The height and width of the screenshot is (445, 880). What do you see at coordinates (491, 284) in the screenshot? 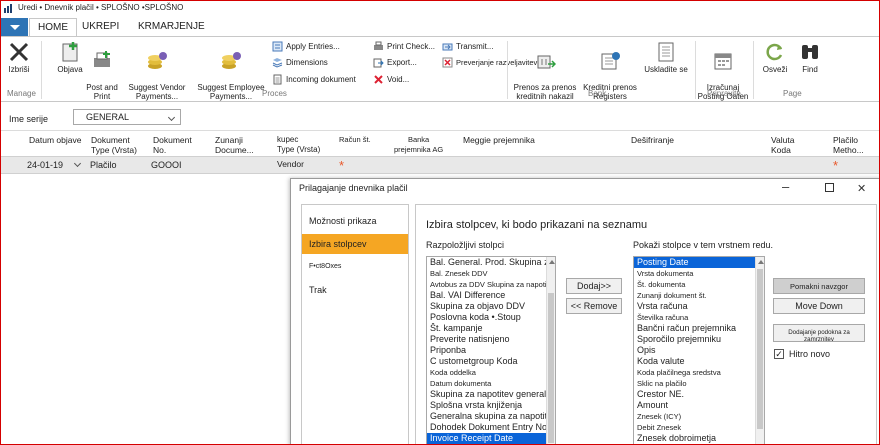
I see `list-item: Avtobus za DDV Skupina za napotitev` at bounding box center [491, 284].